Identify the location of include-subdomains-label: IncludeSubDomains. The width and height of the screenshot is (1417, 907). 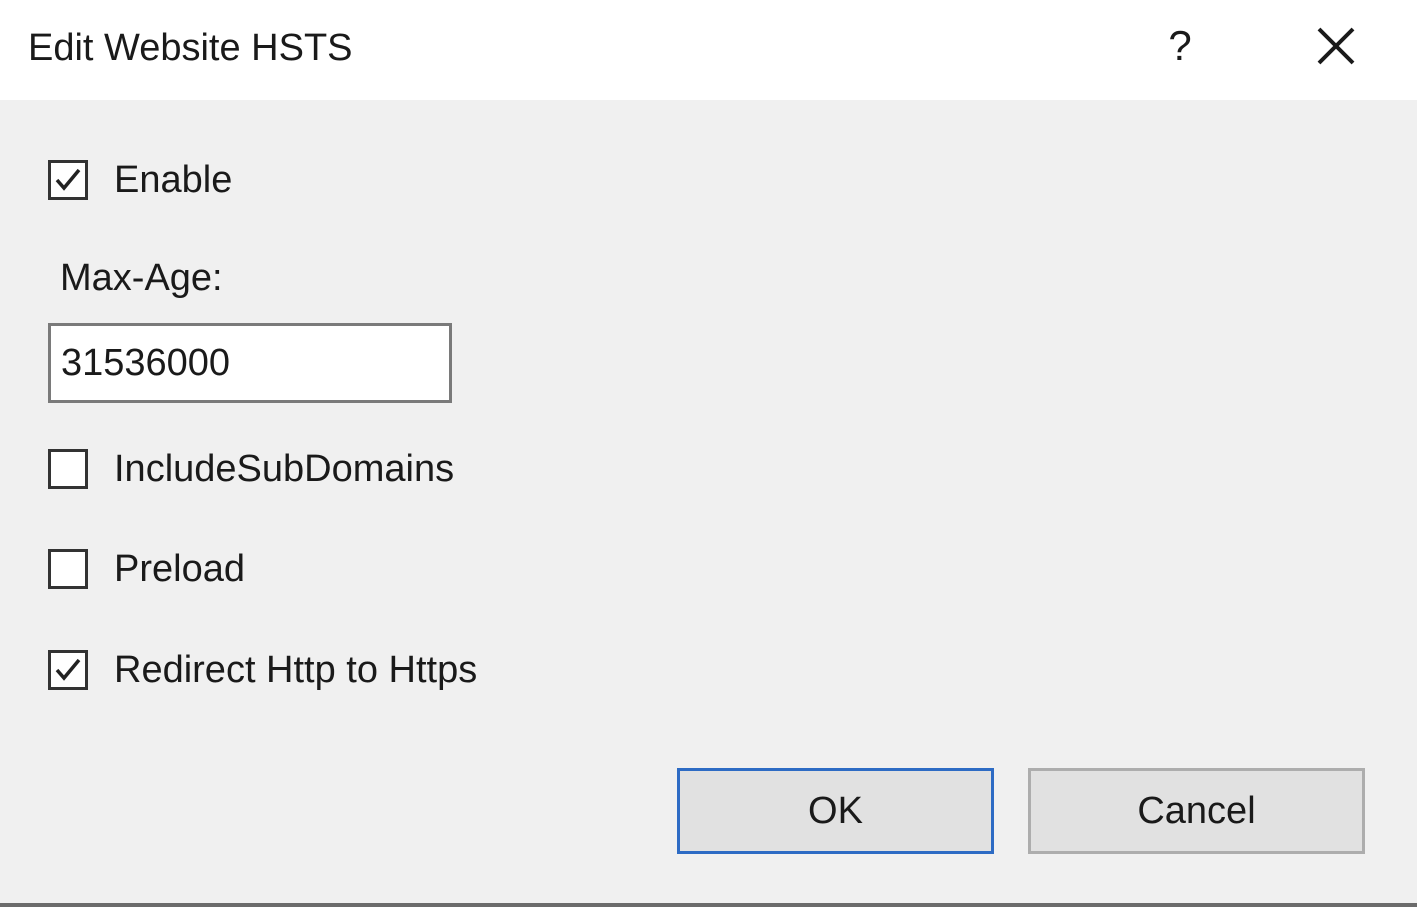
(284, 469).